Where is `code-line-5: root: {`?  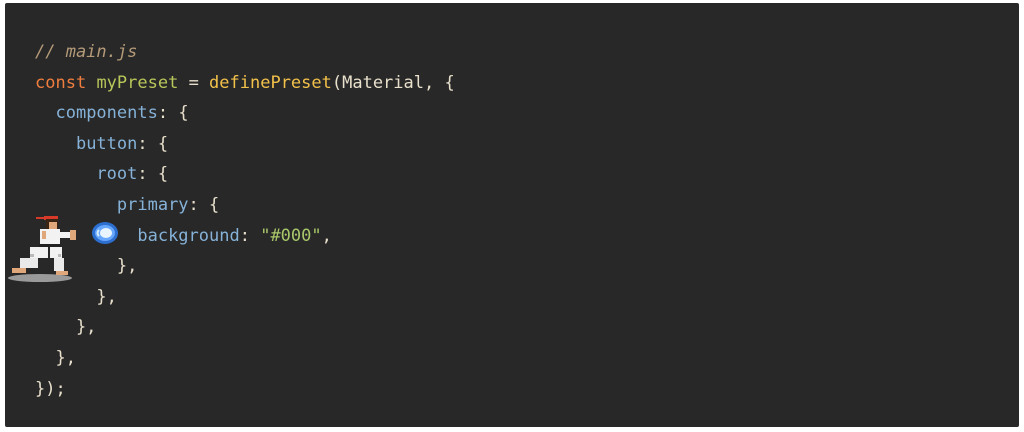
code-line-5: root: { is located at coordinates (245, 174).